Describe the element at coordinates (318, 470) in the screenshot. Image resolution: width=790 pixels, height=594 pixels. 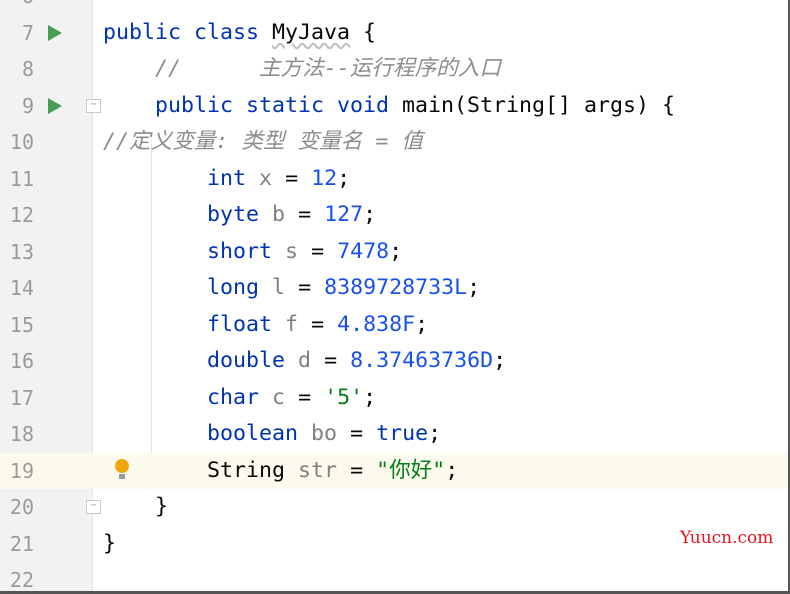
I see `variable-name: str` at that location.